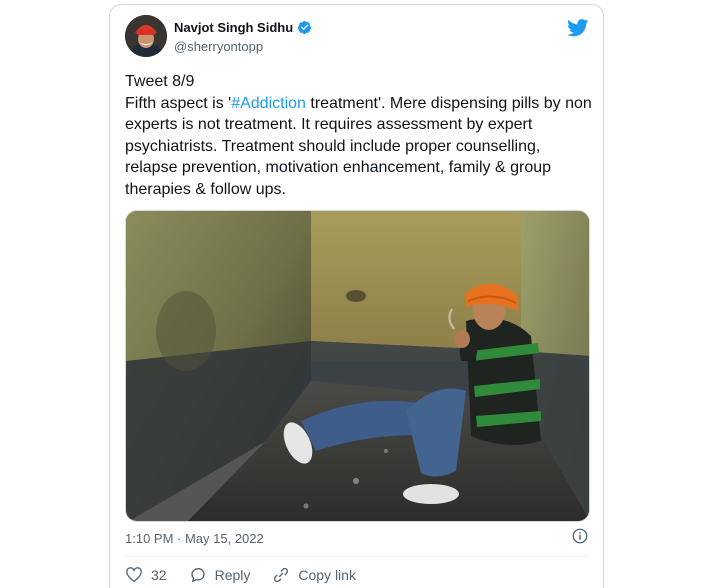 The image size is (718, 588). Describe the element at coordinates (178, 92) in the screenshot. I see `tweet-text-before: Tweet 8/9 Fifth aspect is '` at that location.